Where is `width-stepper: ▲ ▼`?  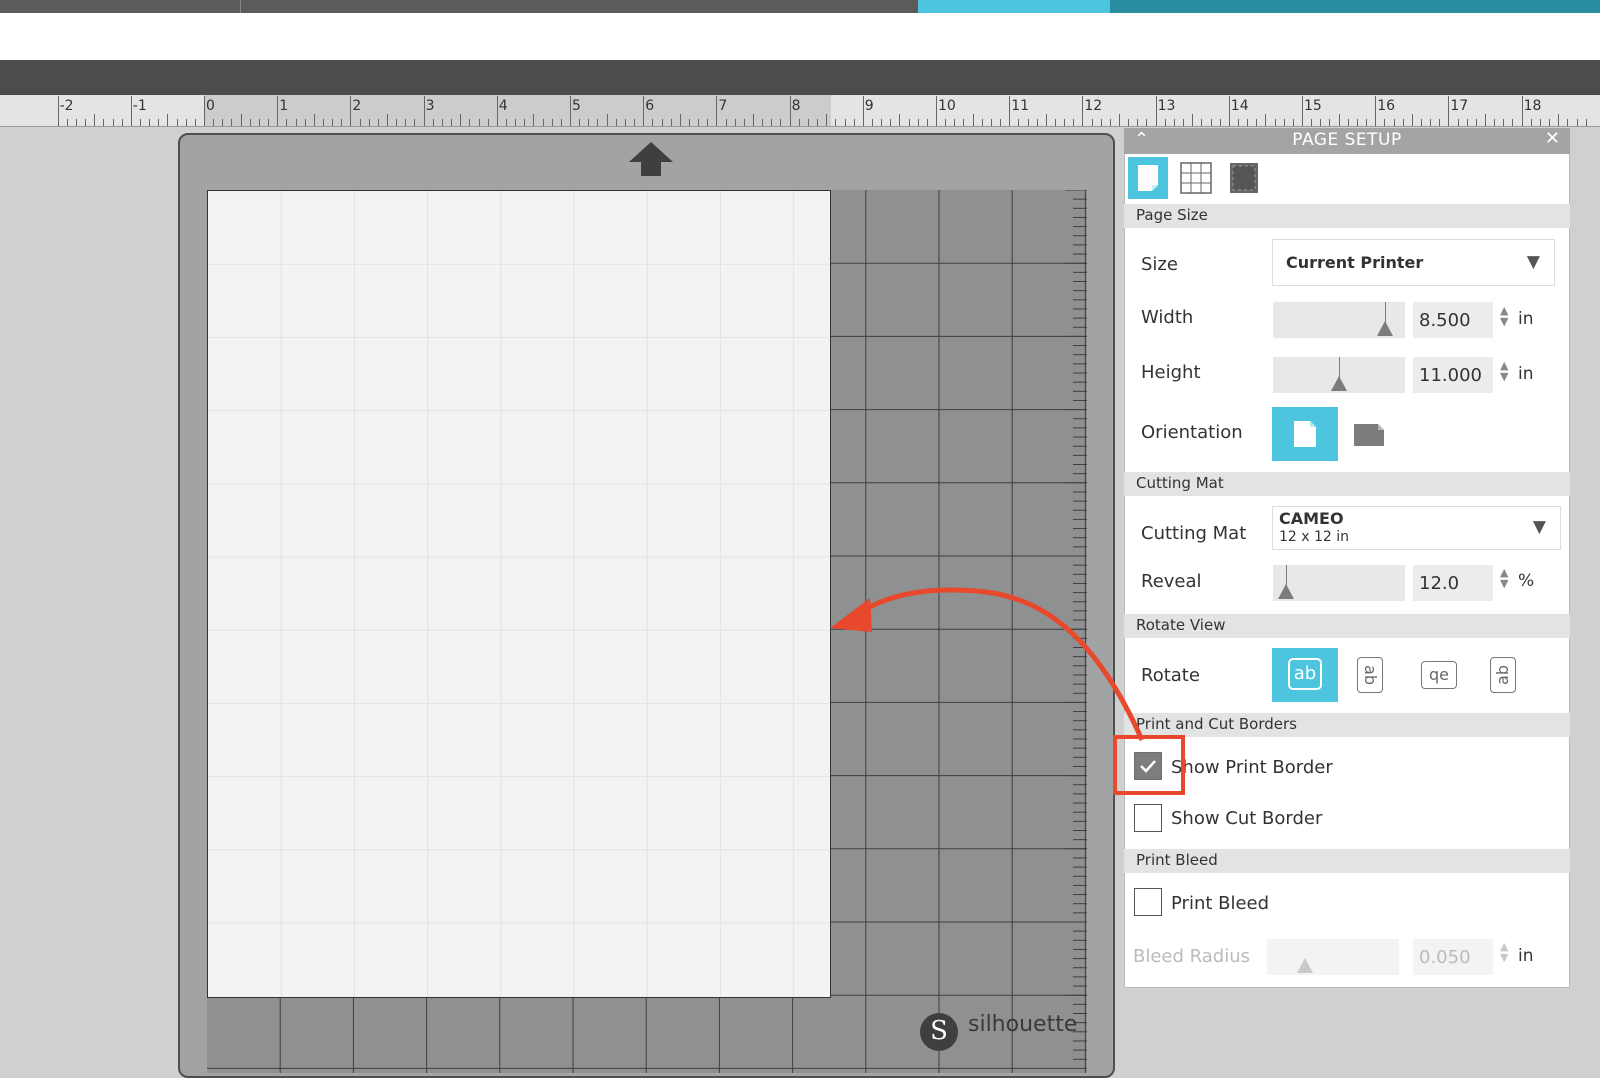
width-stepper: ▲ ▼ is located at coordinates (1504, 316).